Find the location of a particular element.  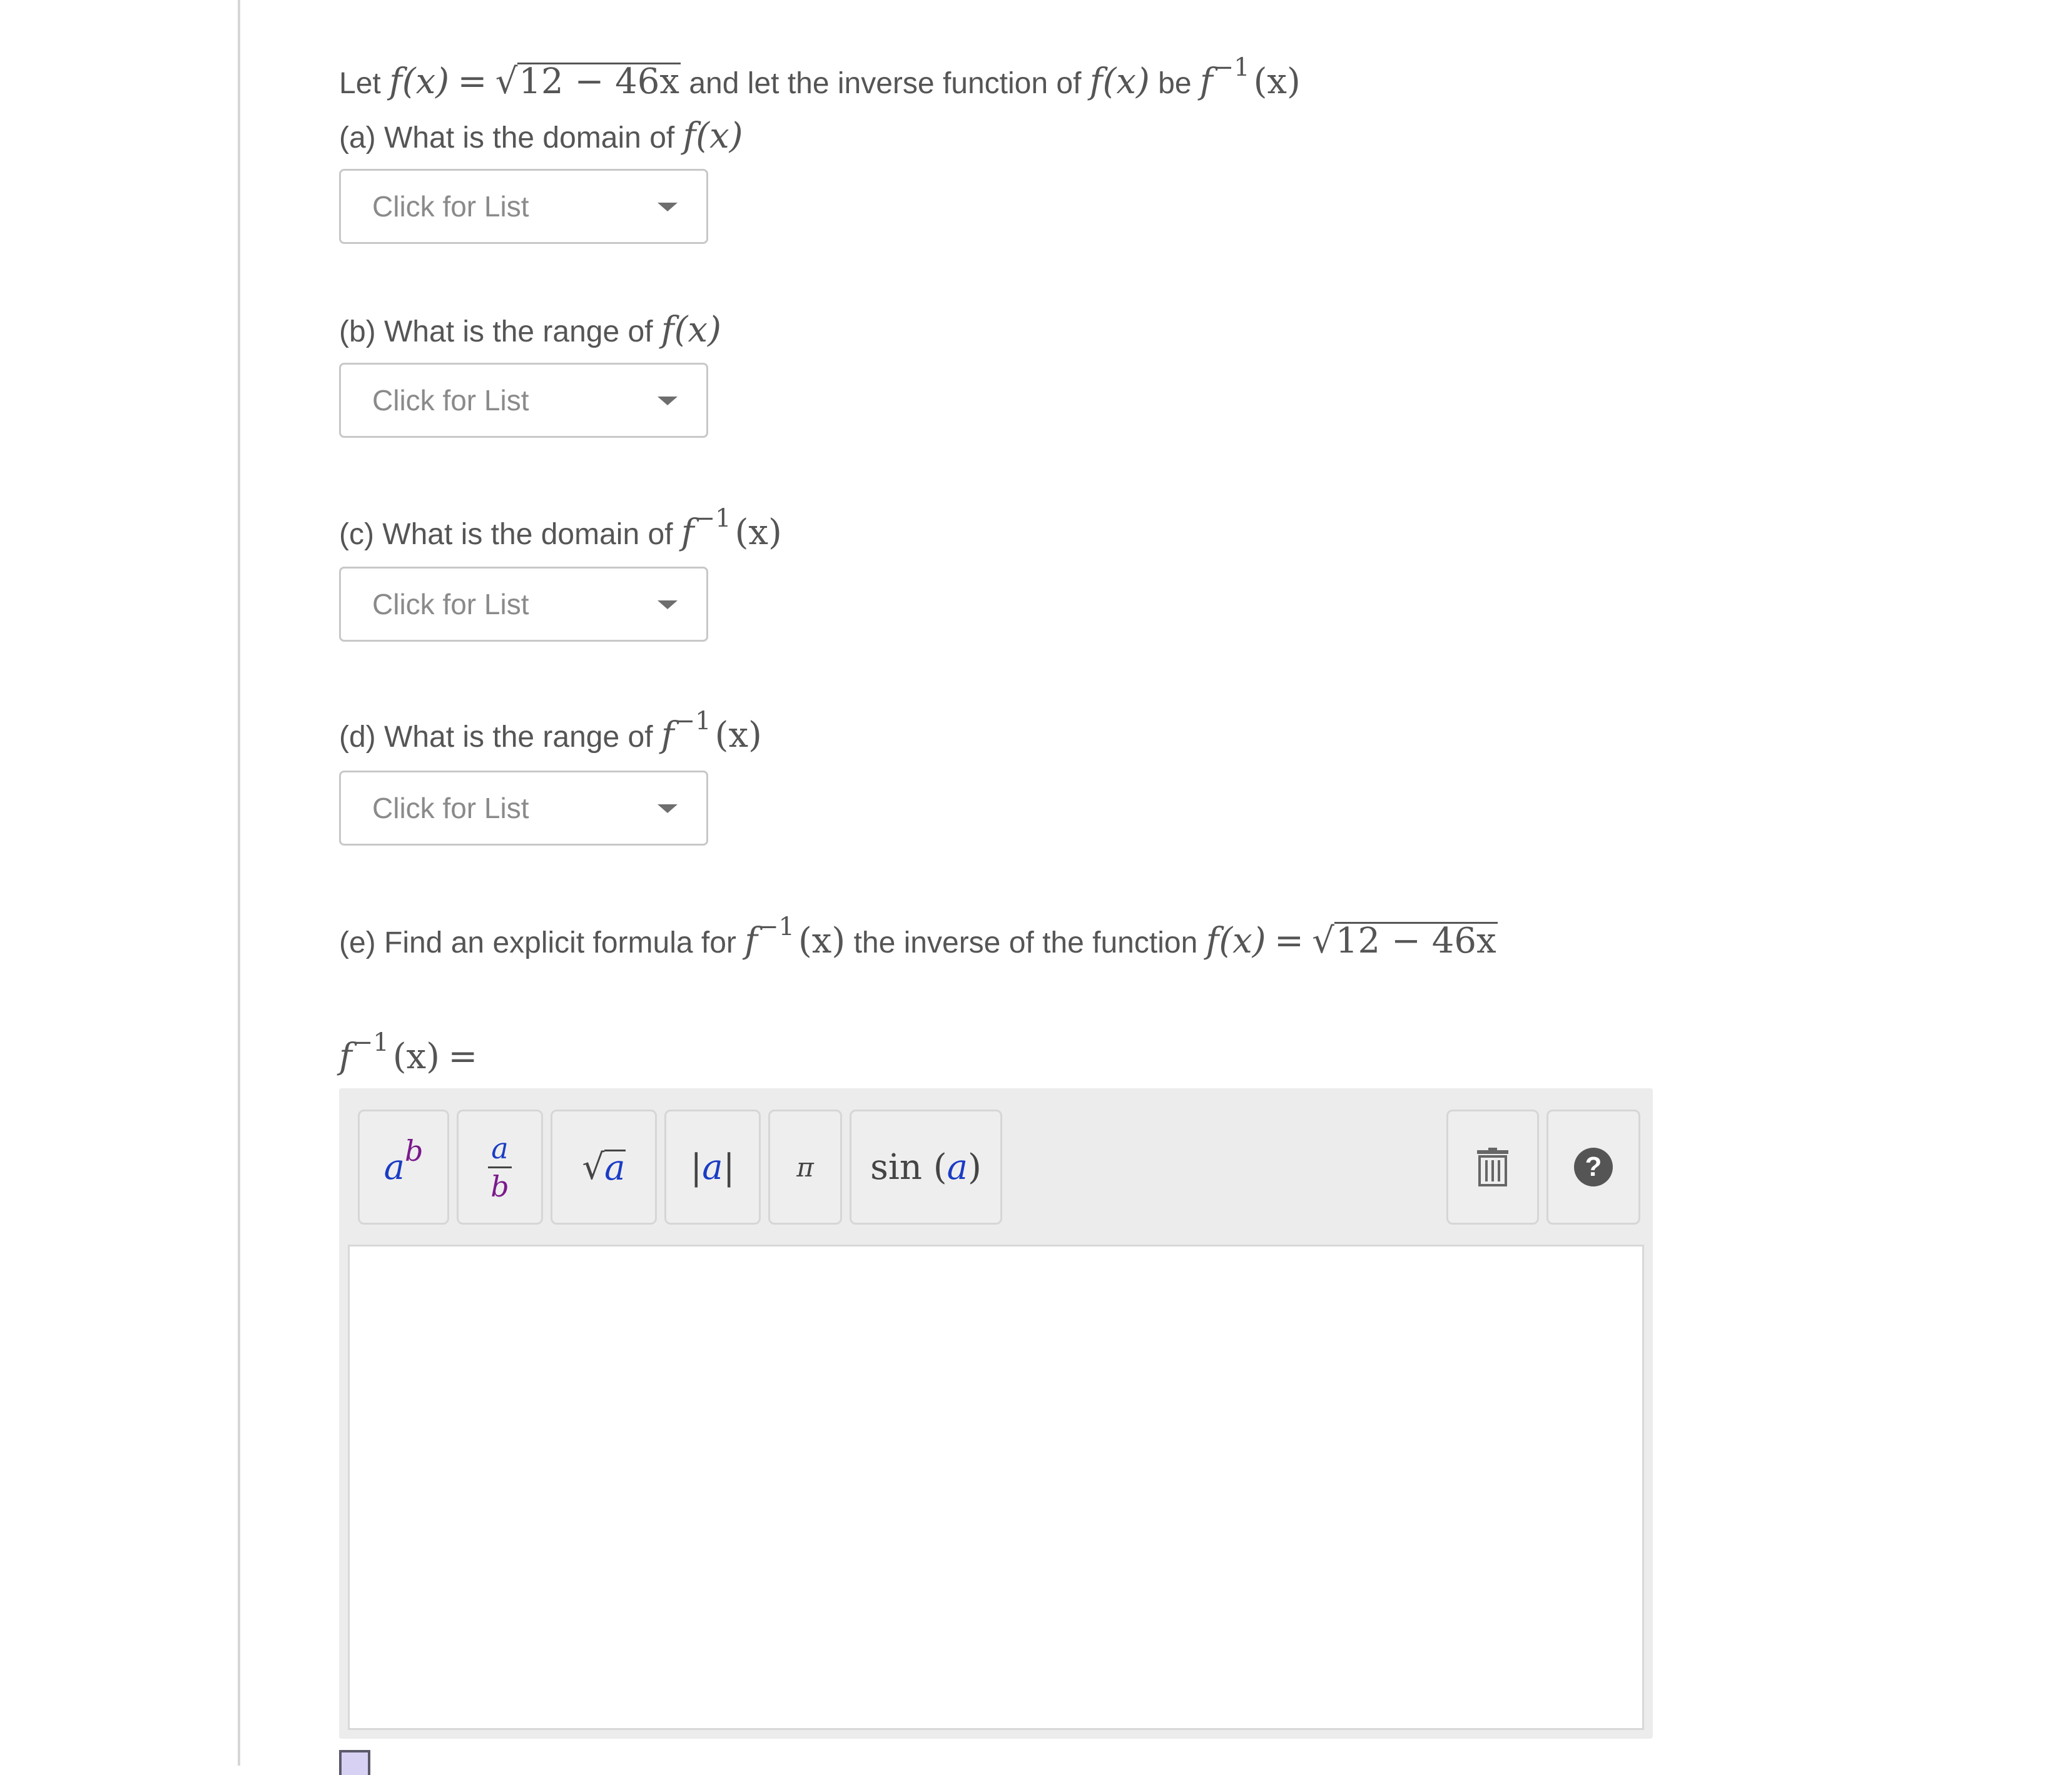

absolute-value-button: | a | is located at coordinates (712, 1167).